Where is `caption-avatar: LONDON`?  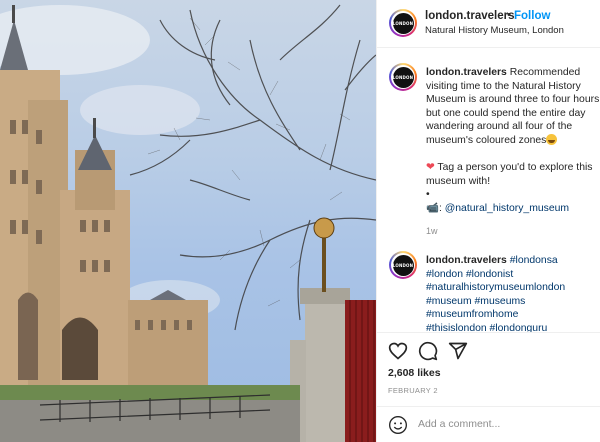
caption-avatar: LONDON is located at coordinates (403, 77).